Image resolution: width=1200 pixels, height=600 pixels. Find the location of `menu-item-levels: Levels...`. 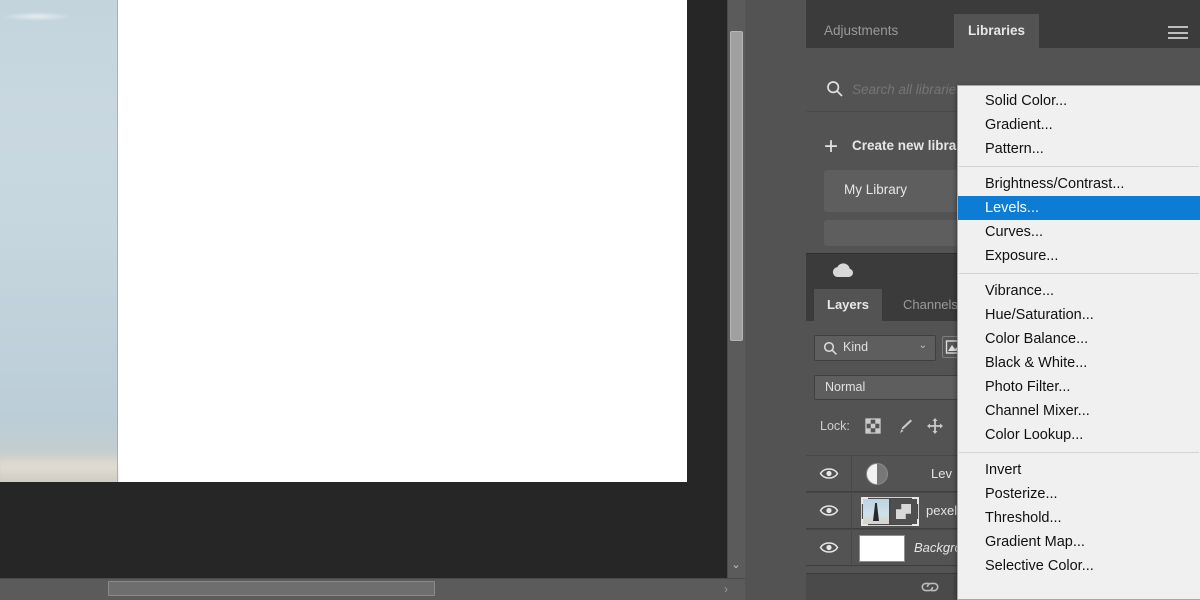

menu-item-levels: Levels... is located at coordinates (1079, 208).